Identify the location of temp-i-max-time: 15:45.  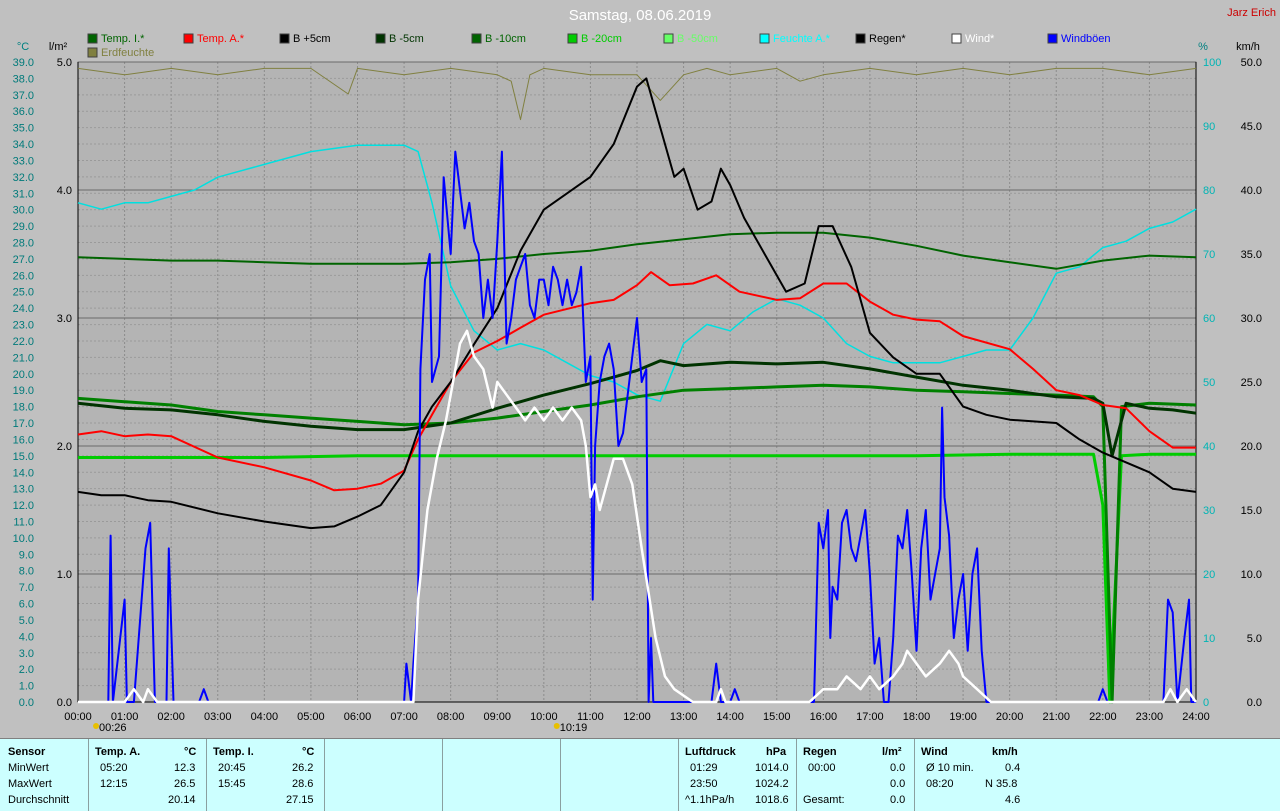
(232, 784).